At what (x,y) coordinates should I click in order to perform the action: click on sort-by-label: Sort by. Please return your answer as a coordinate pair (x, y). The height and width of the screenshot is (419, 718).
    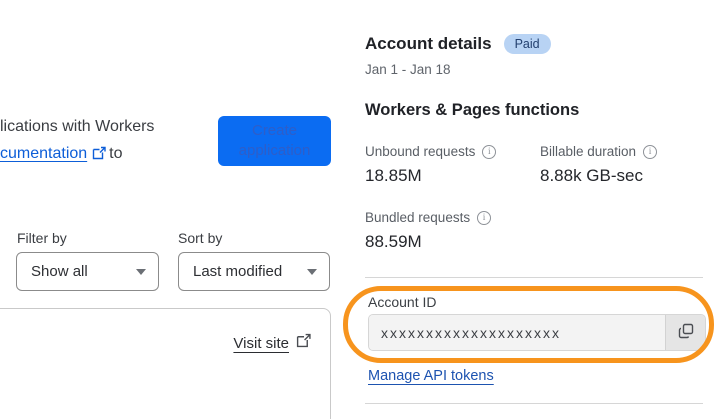
    Looking at the image, I should click on (200, 238).